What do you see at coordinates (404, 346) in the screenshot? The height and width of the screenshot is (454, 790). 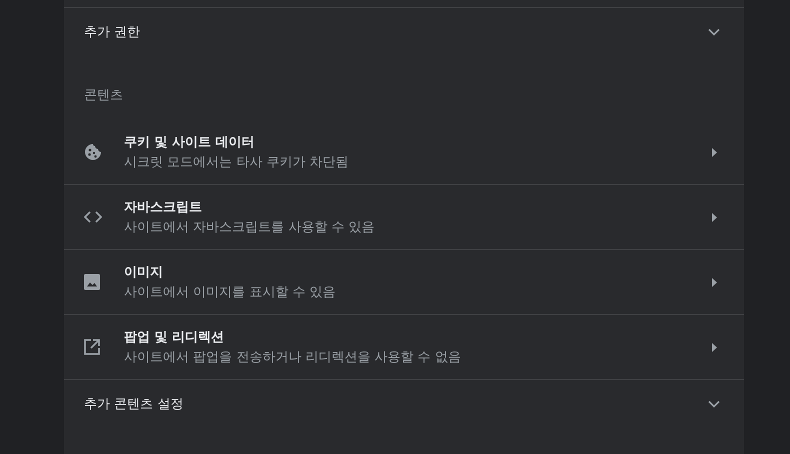 I see `settings-item: 팝업 및 리디렉션 사이트에서 팝업을 전송하거나 리디렉션을 사용할 수 없음` at bounding box center [404, 346].